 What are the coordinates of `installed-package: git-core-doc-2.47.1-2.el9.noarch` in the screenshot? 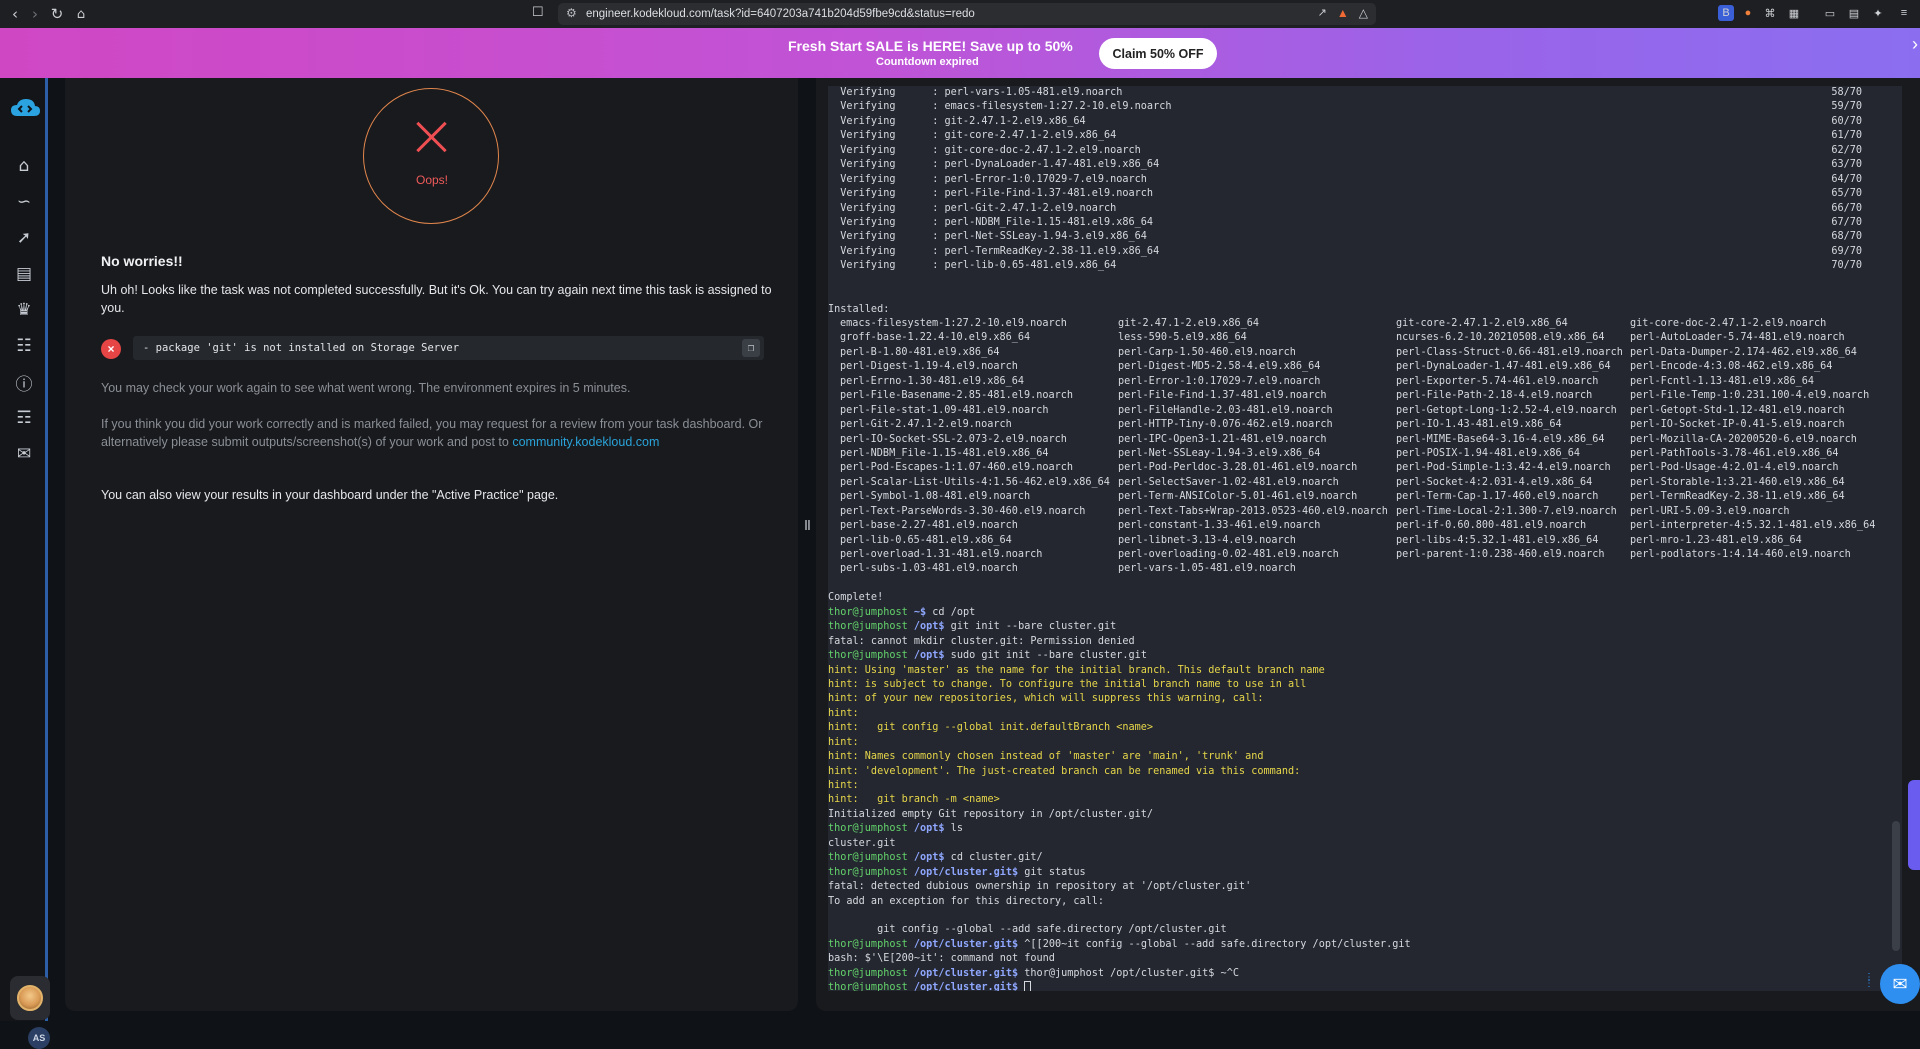 It's located at (1728, 323).